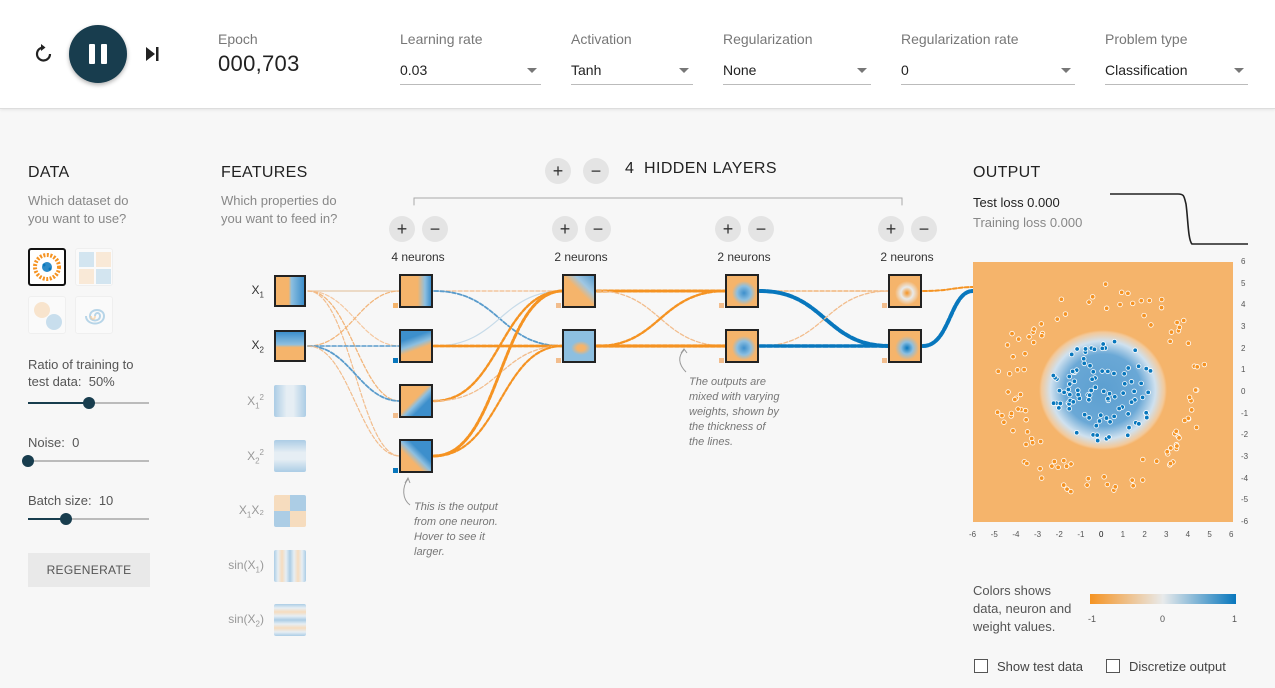 The image size is (1275, 688). What do you see at coordinates (28, 461) in the screenshot?
I see `noise-slider-handle` at bounding box center [28, 461].